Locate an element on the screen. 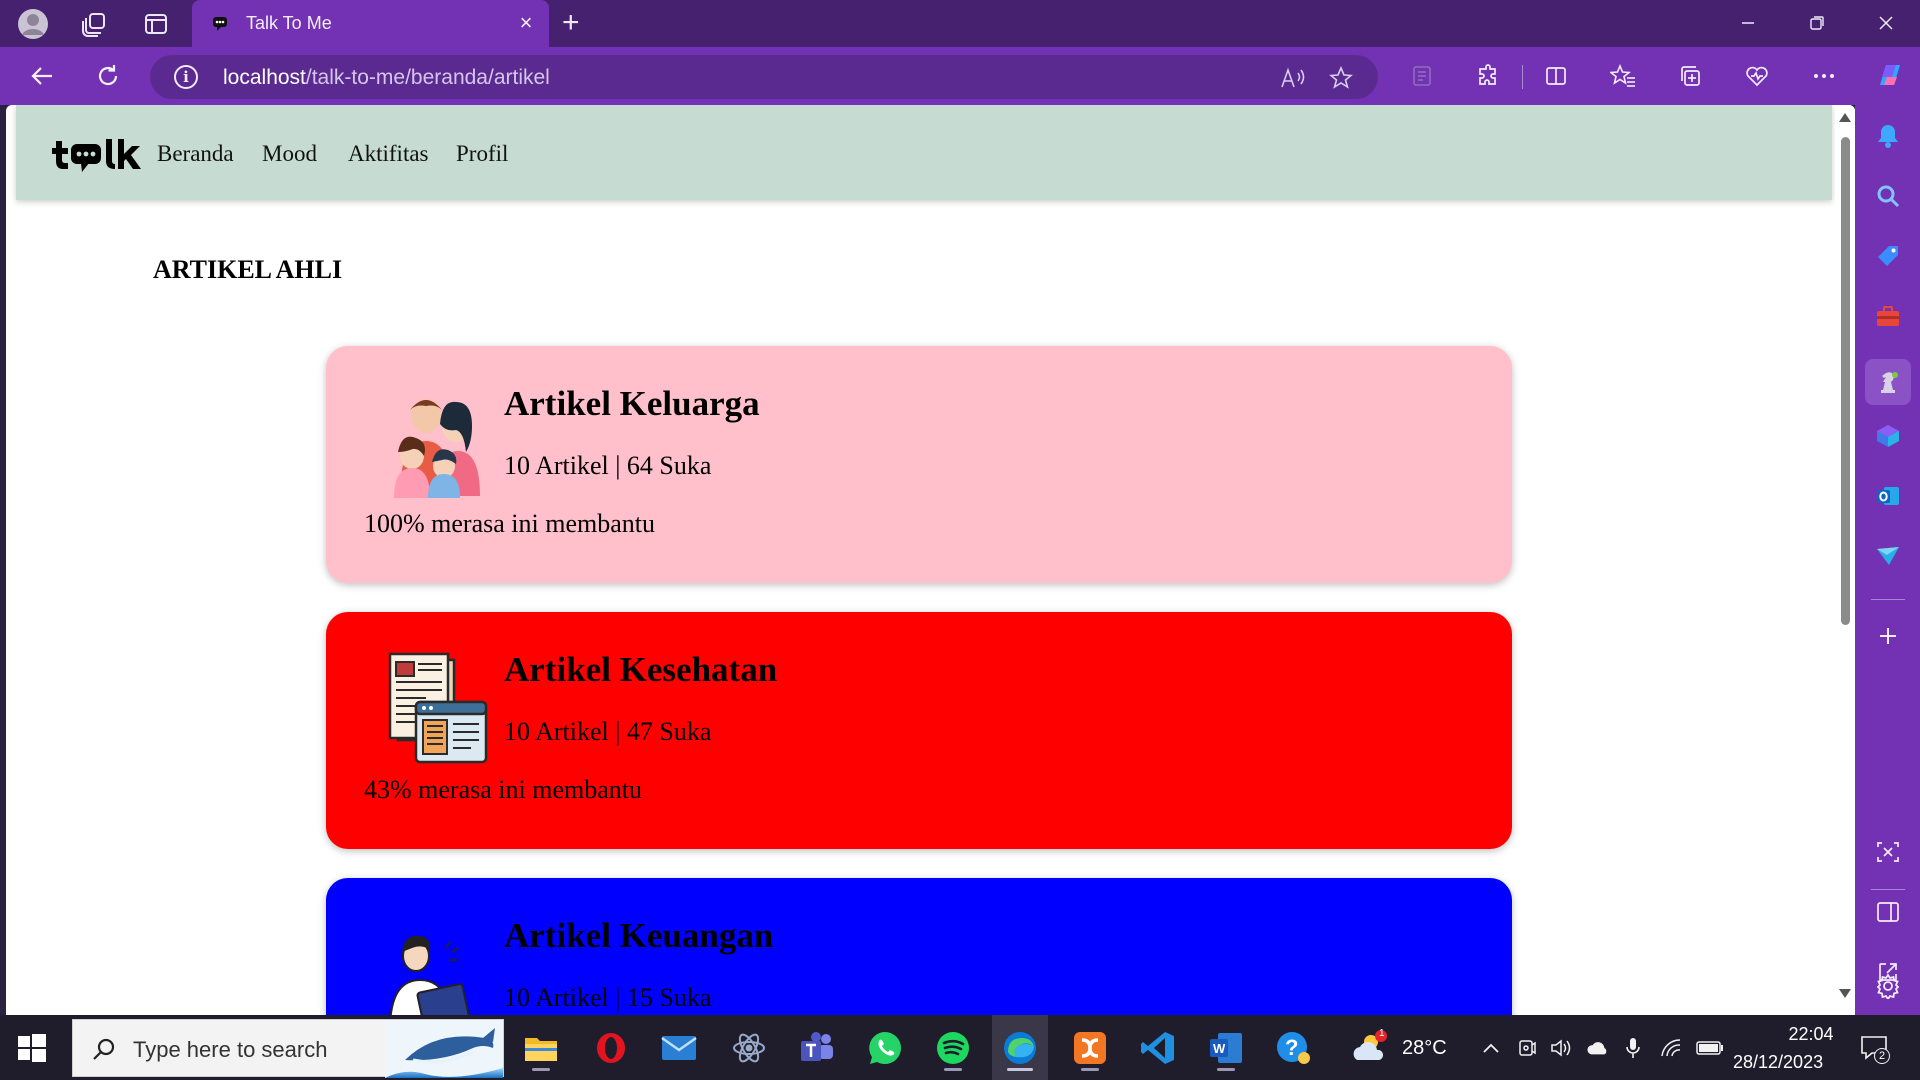  refresh-button is located at coordinates (108, 76).